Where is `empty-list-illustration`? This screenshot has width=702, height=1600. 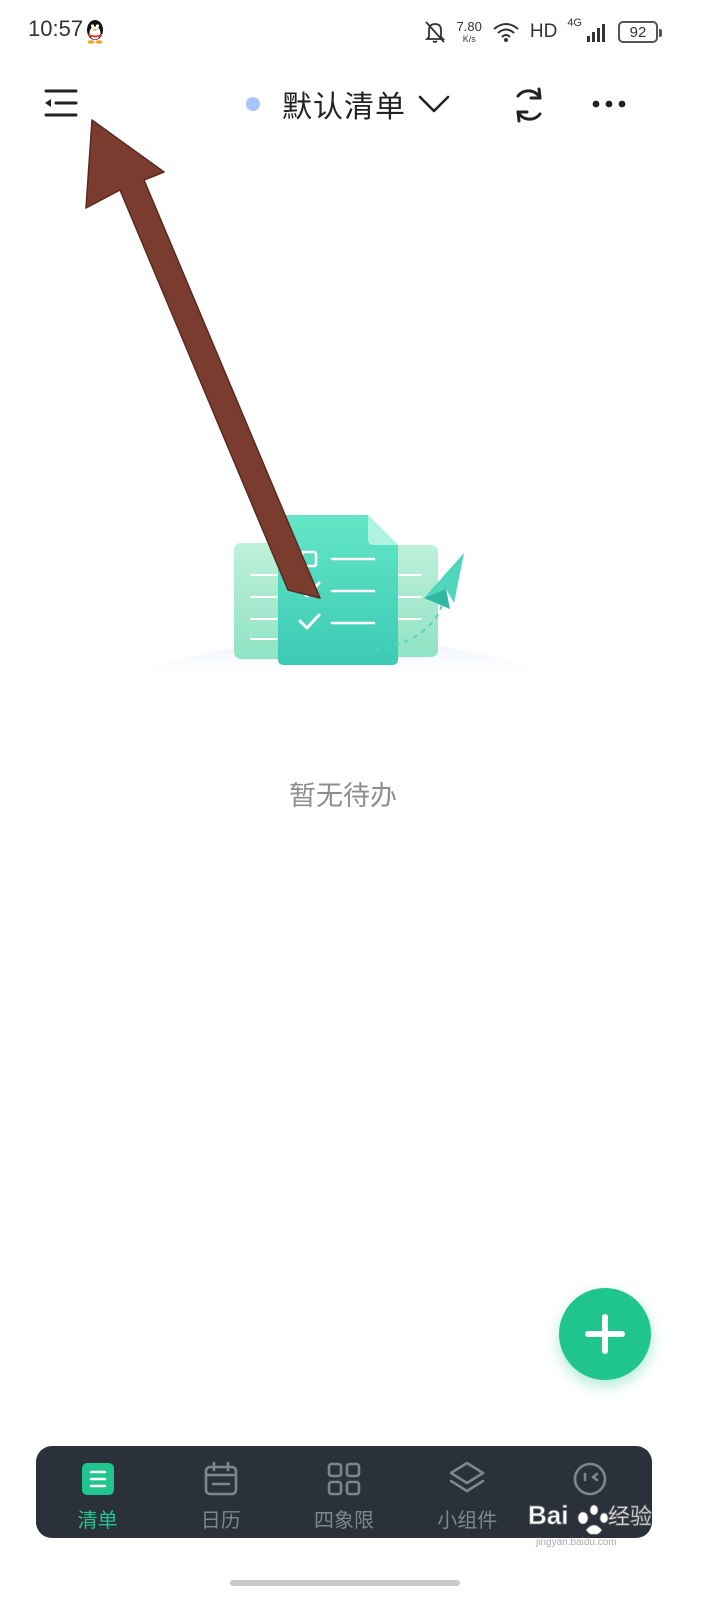
empty-list-illustration is located at coordinates (342, 594).